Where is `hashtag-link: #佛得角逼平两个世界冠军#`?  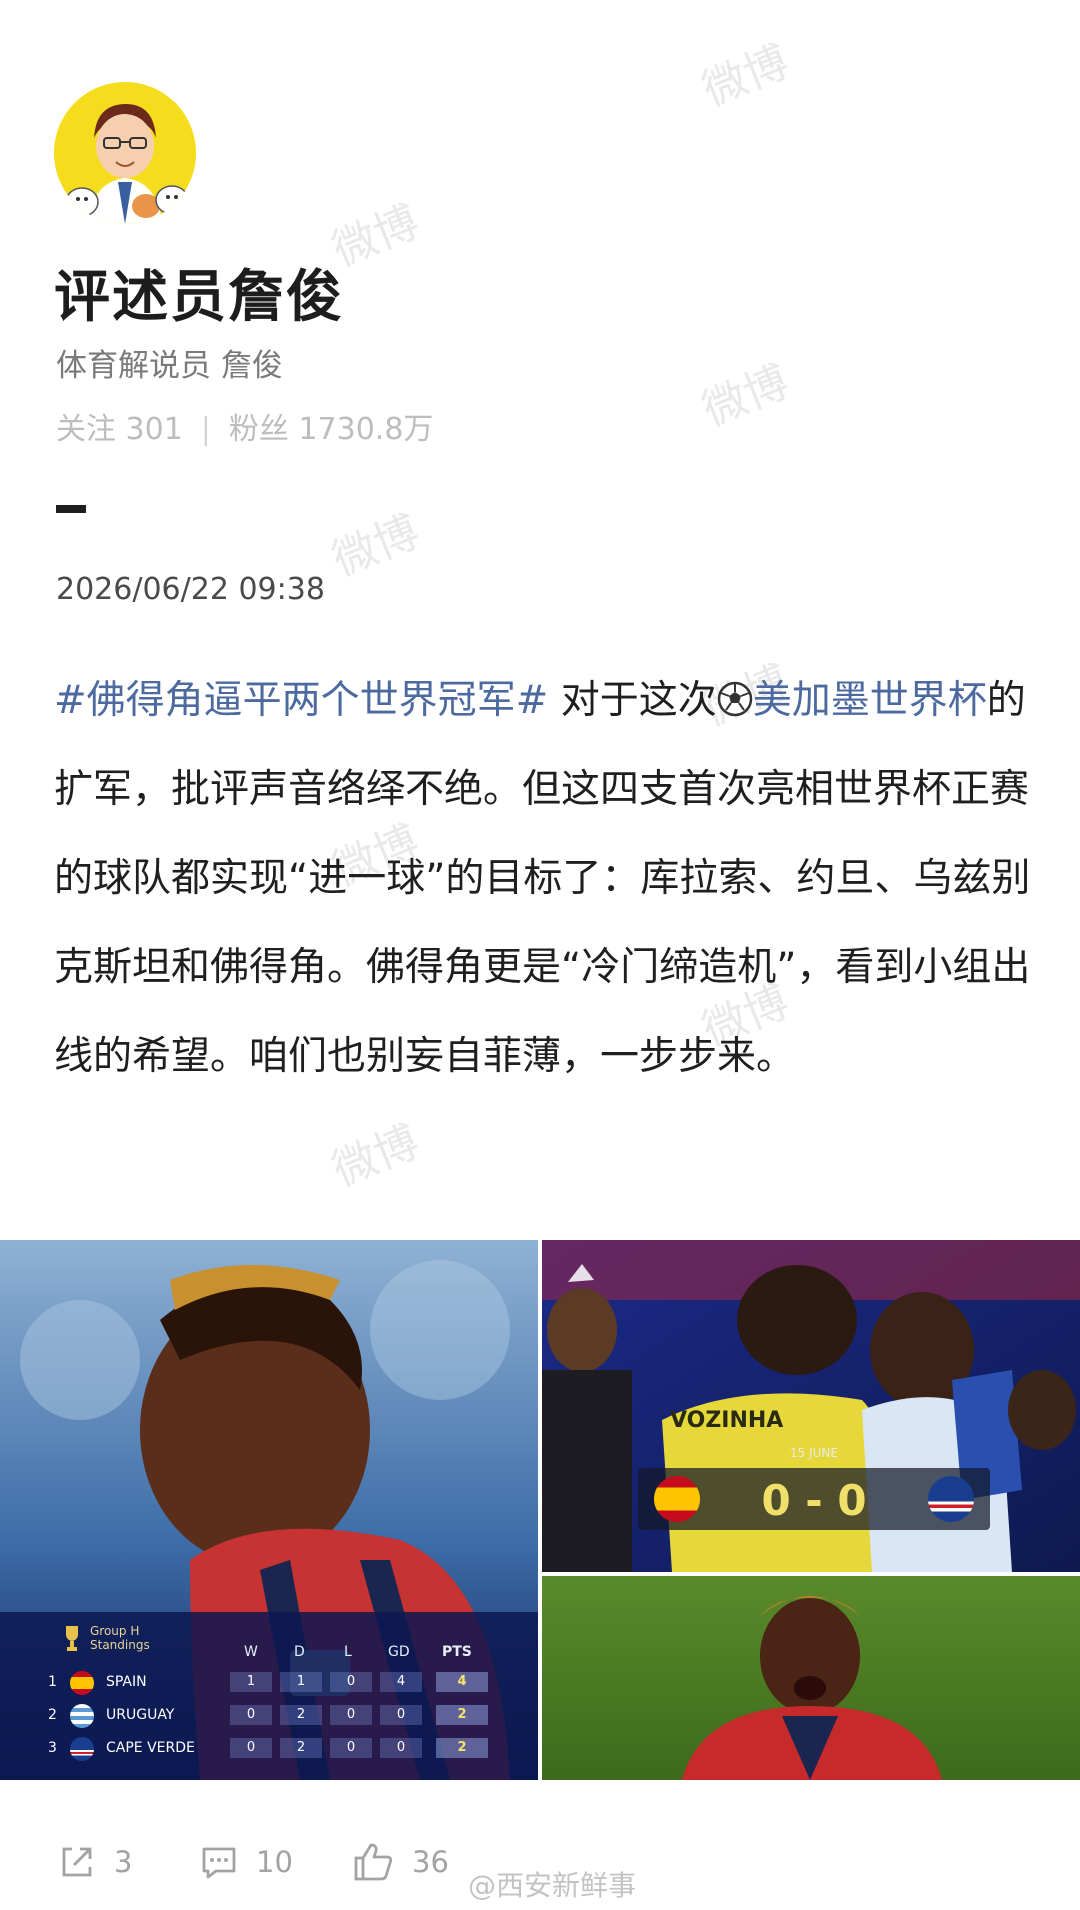
hashtag-link: #佛得角逼平两个世界冠军# is located at coordinates (301, 700).